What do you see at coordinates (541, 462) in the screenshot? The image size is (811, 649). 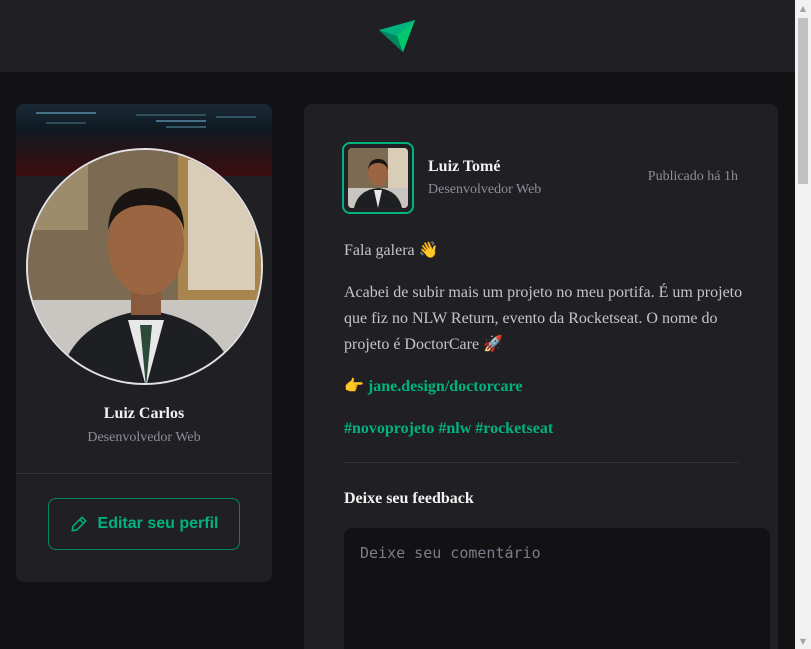 I see `post-divider` at bounding box center [541, 462].